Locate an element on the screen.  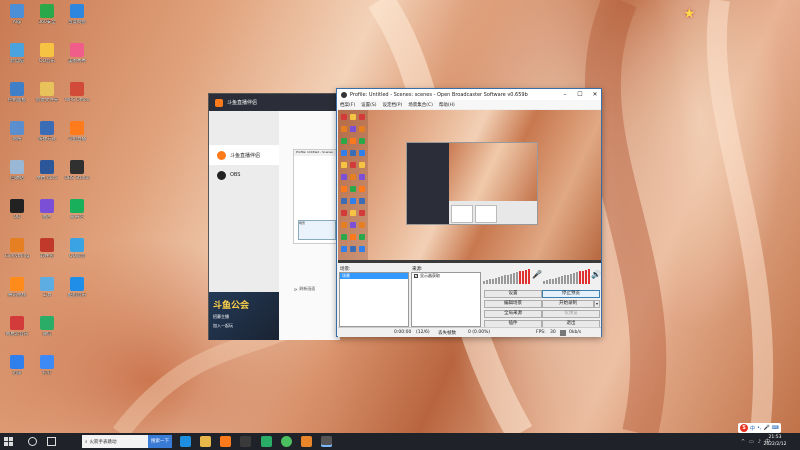
desktop-icon-label: 腾讯视频 is located at coordinates (17, 295).